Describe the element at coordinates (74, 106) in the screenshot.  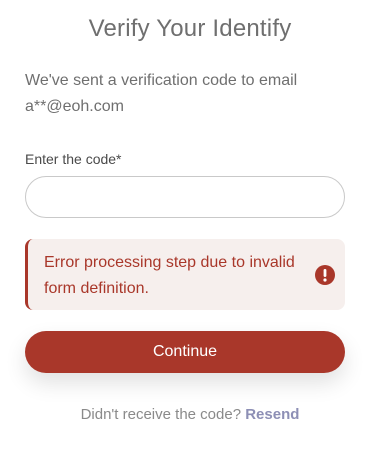
I see `masked-email: a**@eoh.com` at that location.